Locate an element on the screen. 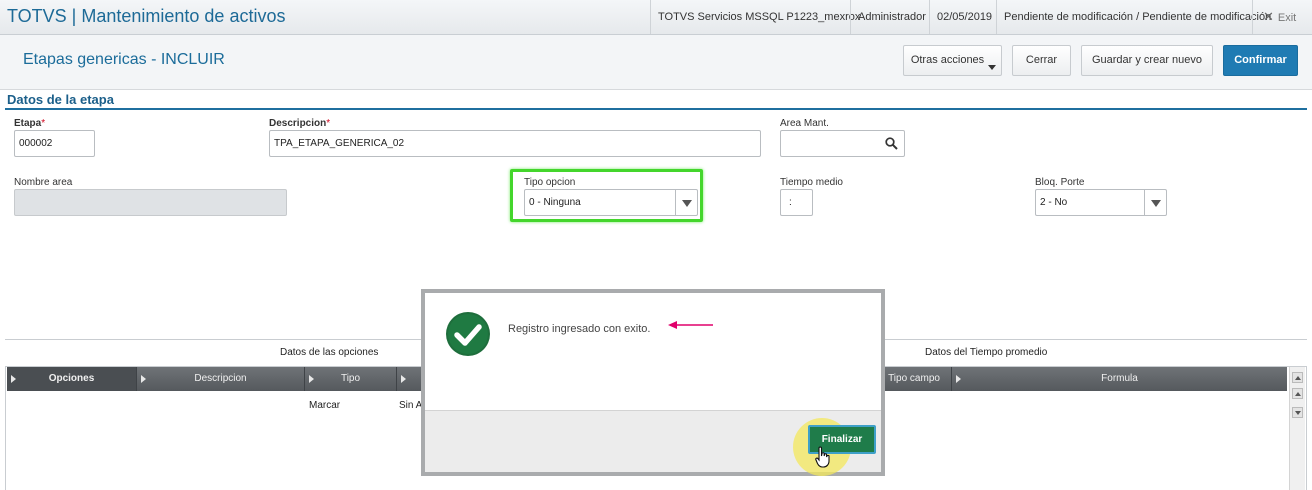 The width and height of the screenshot is (1312, 490). tipo-opcion-select: 0 - Ninguna is located at coordinates (611, 202).